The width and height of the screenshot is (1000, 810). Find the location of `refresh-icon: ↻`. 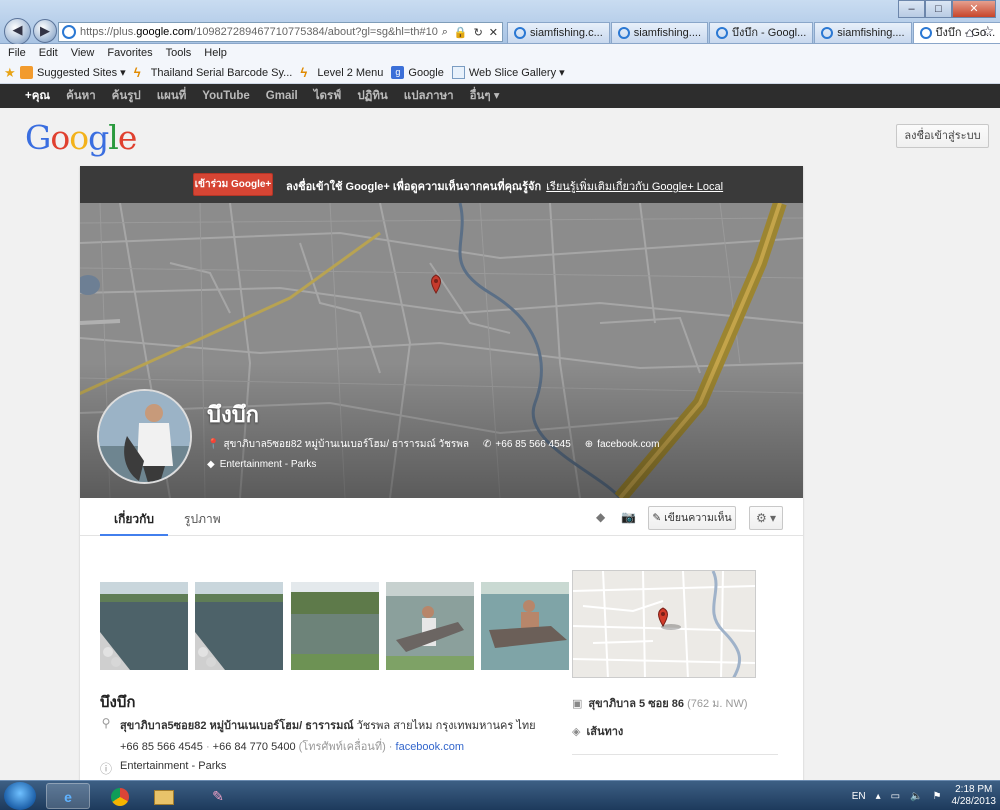

refresh-icon: ↻ is located at coordinates (478, 32).